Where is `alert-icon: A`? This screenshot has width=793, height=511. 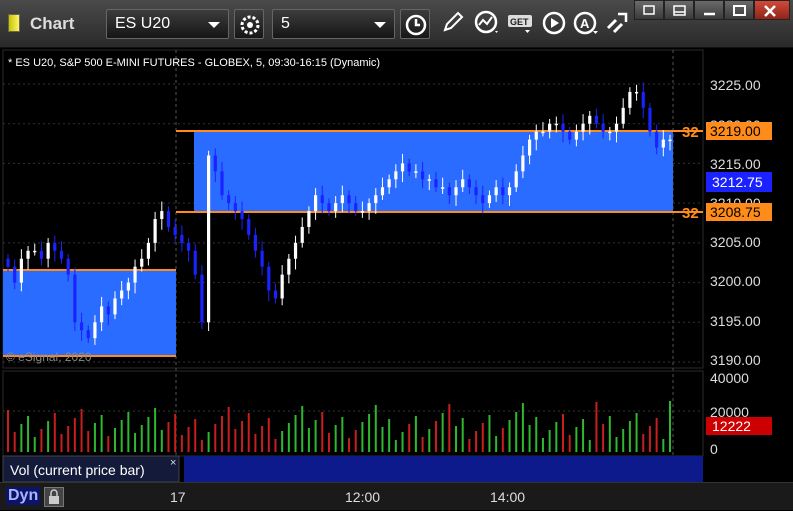
alert-icon: A is located at coordinates (585, 23).